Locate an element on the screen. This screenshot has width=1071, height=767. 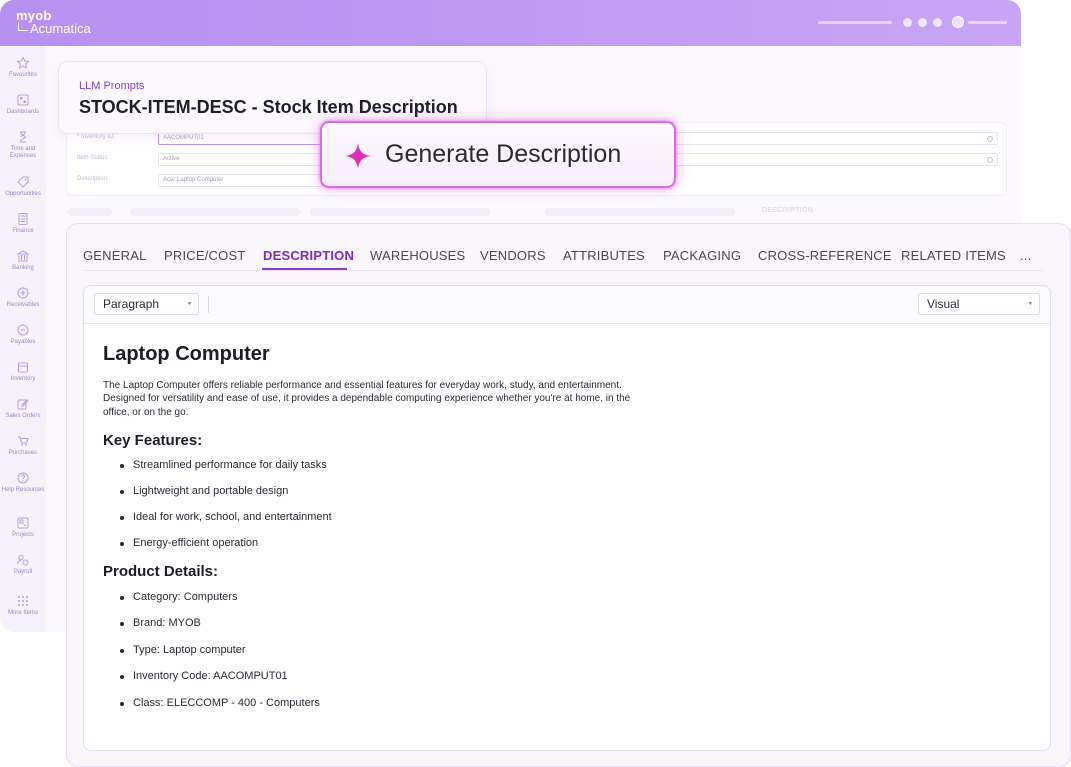
item-status-field: Active is located at coordinates (243, 159).